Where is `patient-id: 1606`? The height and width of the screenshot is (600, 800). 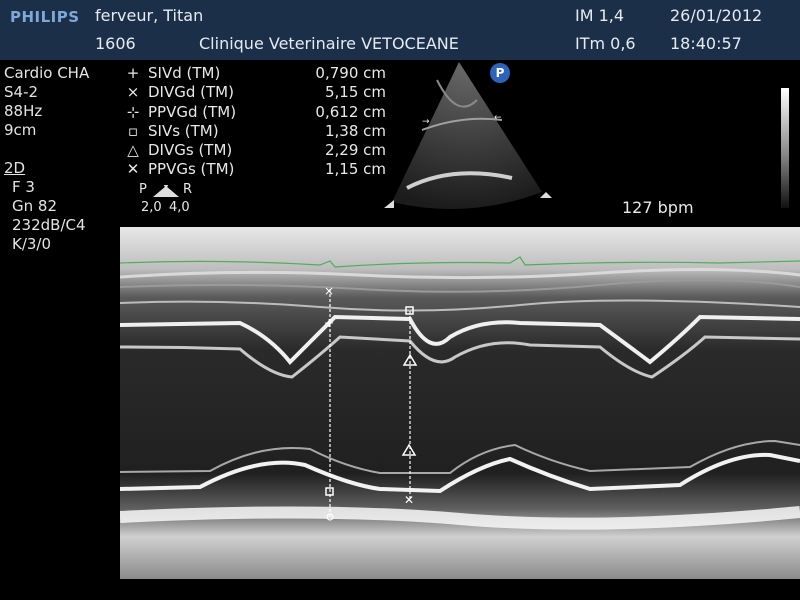 patient-id: 1606 is located at coordinates (115, 43).